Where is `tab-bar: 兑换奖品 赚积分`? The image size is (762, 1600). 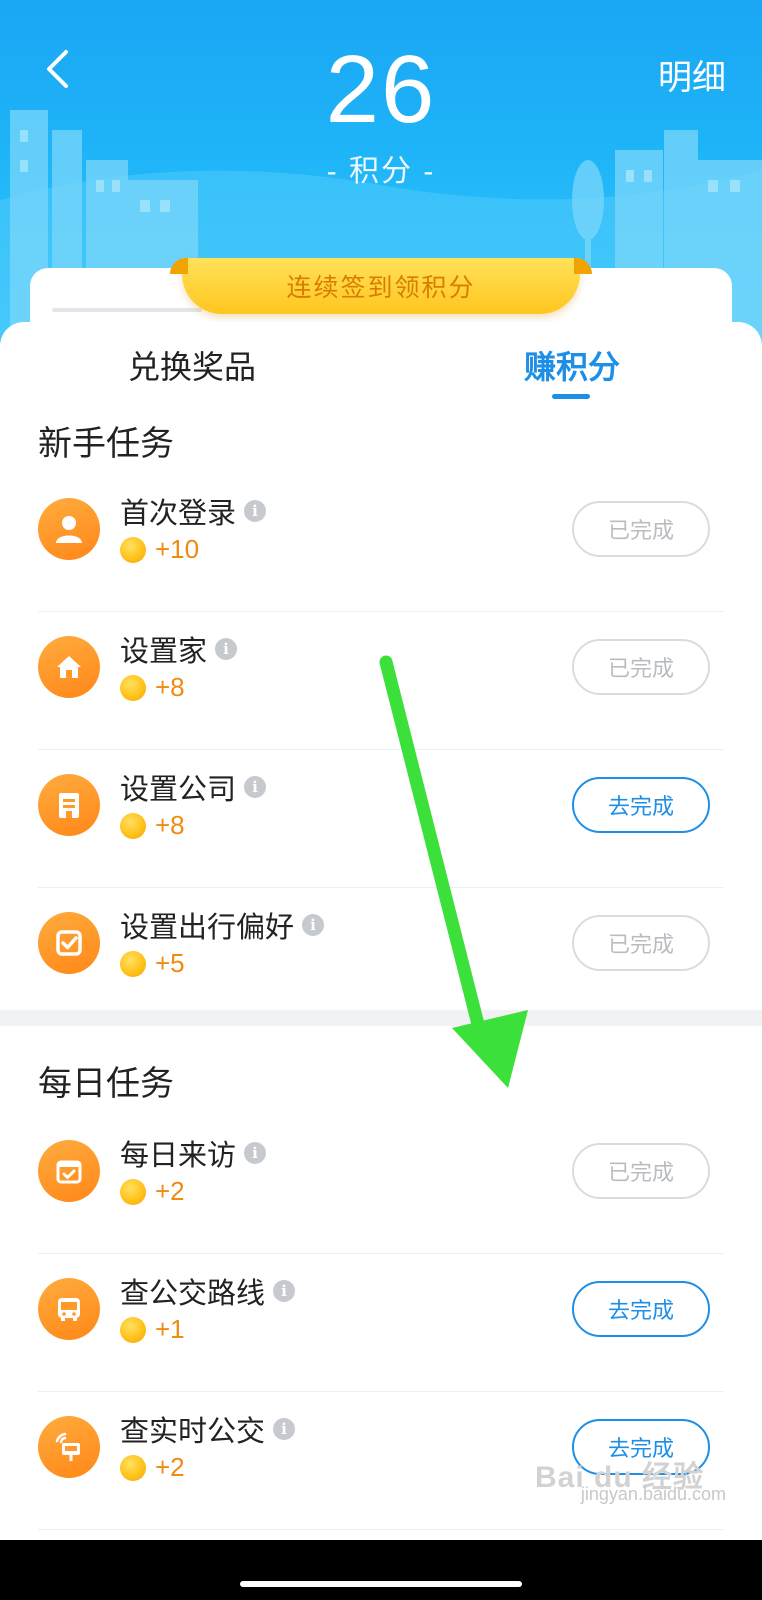 tab-bar: 兑换奖品 赚积分 is located at coordinates (381, 367).